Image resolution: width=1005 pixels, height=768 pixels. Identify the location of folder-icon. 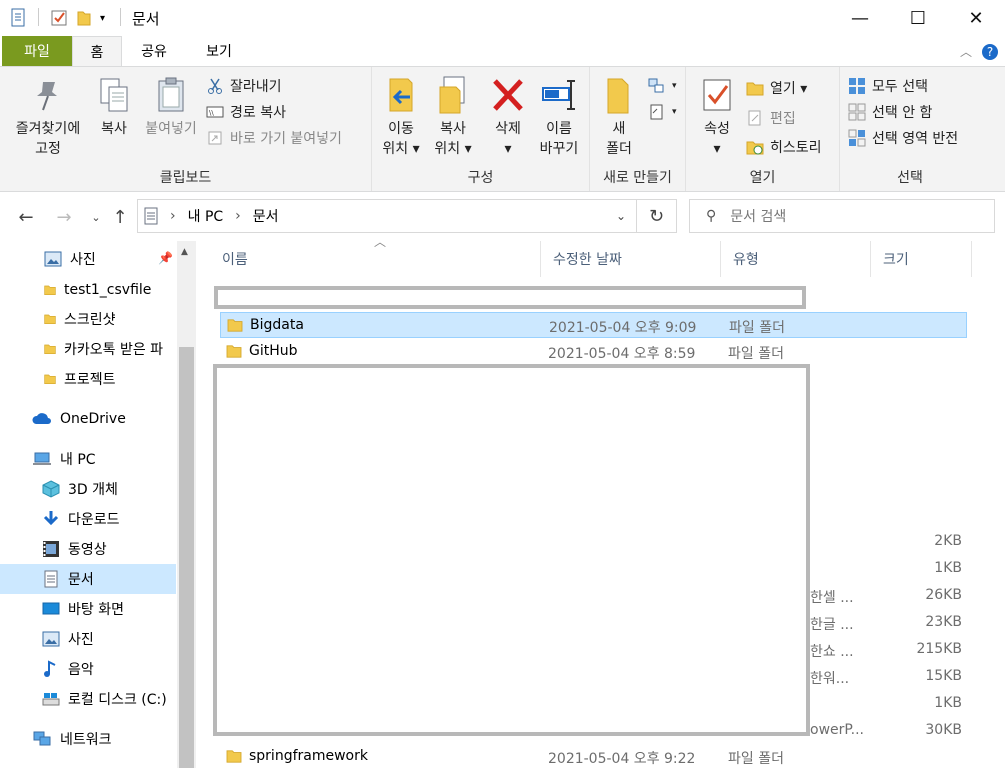
(235, 325).